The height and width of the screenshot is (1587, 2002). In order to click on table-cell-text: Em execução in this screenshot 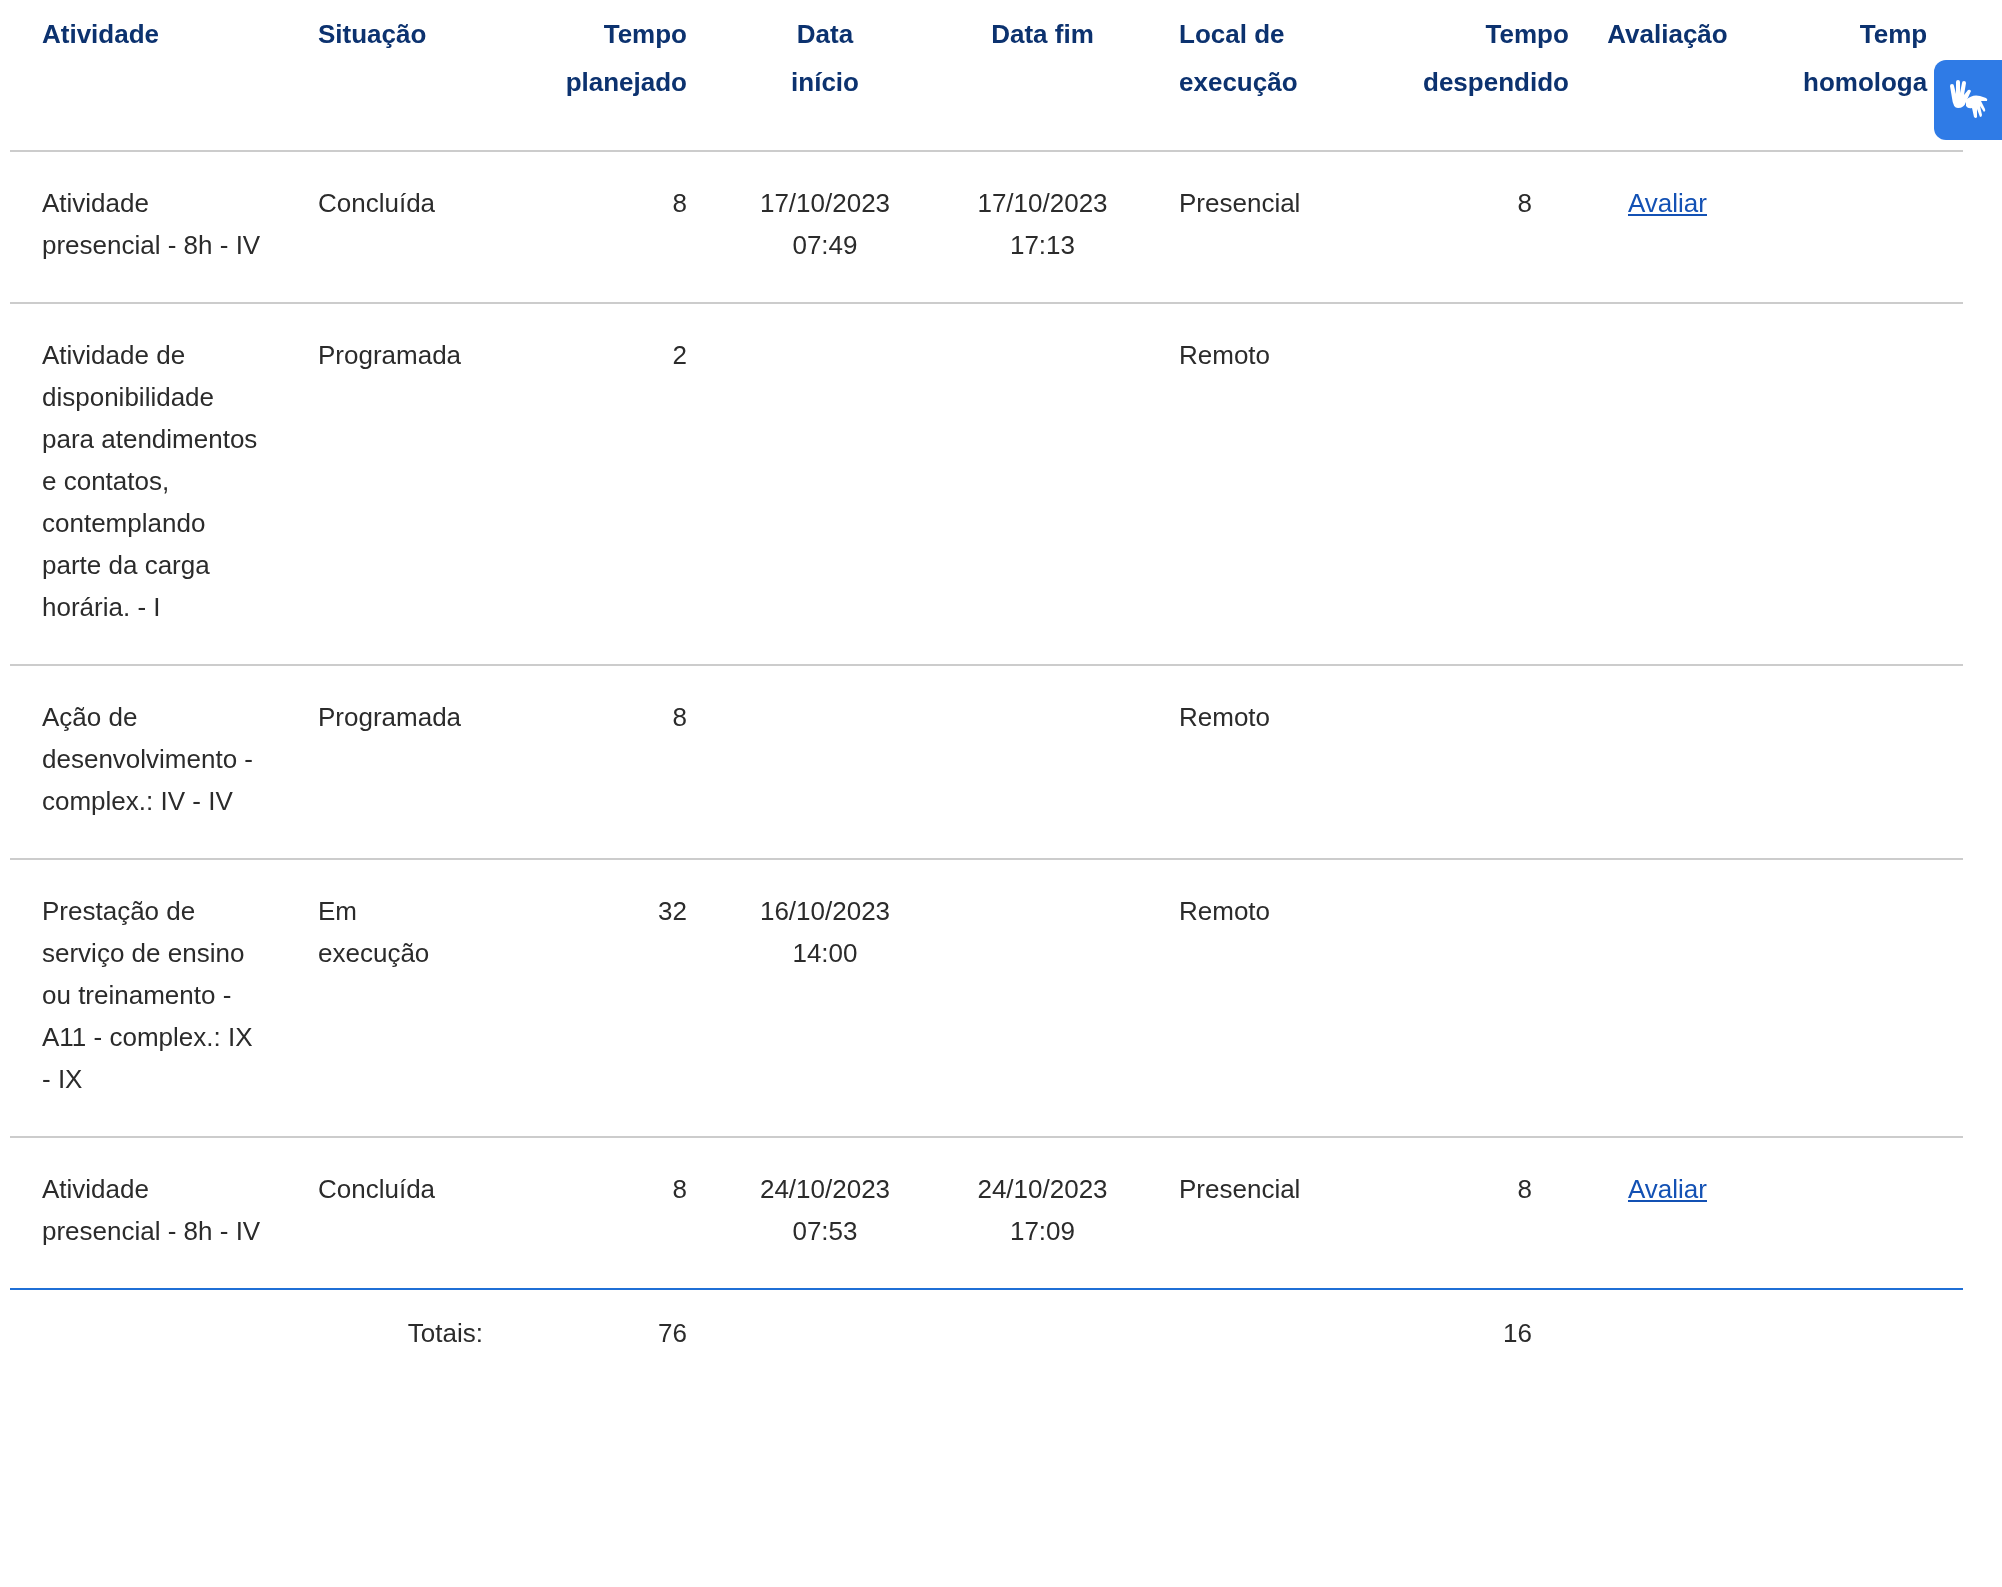, I will do `click(374, 932)`.